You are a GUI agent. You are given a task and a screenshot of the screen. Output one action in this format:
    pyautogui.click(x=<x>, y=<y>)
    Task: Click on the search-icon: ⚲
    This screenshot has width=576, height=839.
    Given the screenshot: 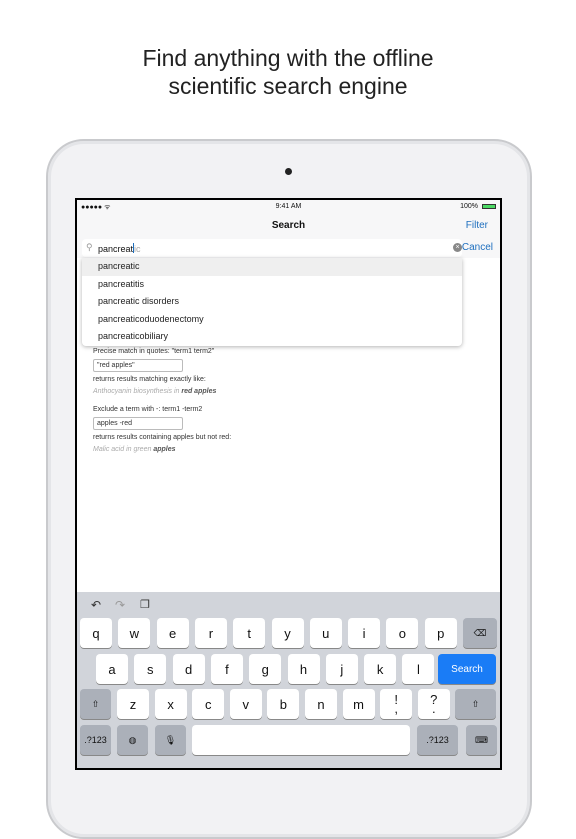 What is the action you would take?
    pyautogui.click(x=89, y=247)
    